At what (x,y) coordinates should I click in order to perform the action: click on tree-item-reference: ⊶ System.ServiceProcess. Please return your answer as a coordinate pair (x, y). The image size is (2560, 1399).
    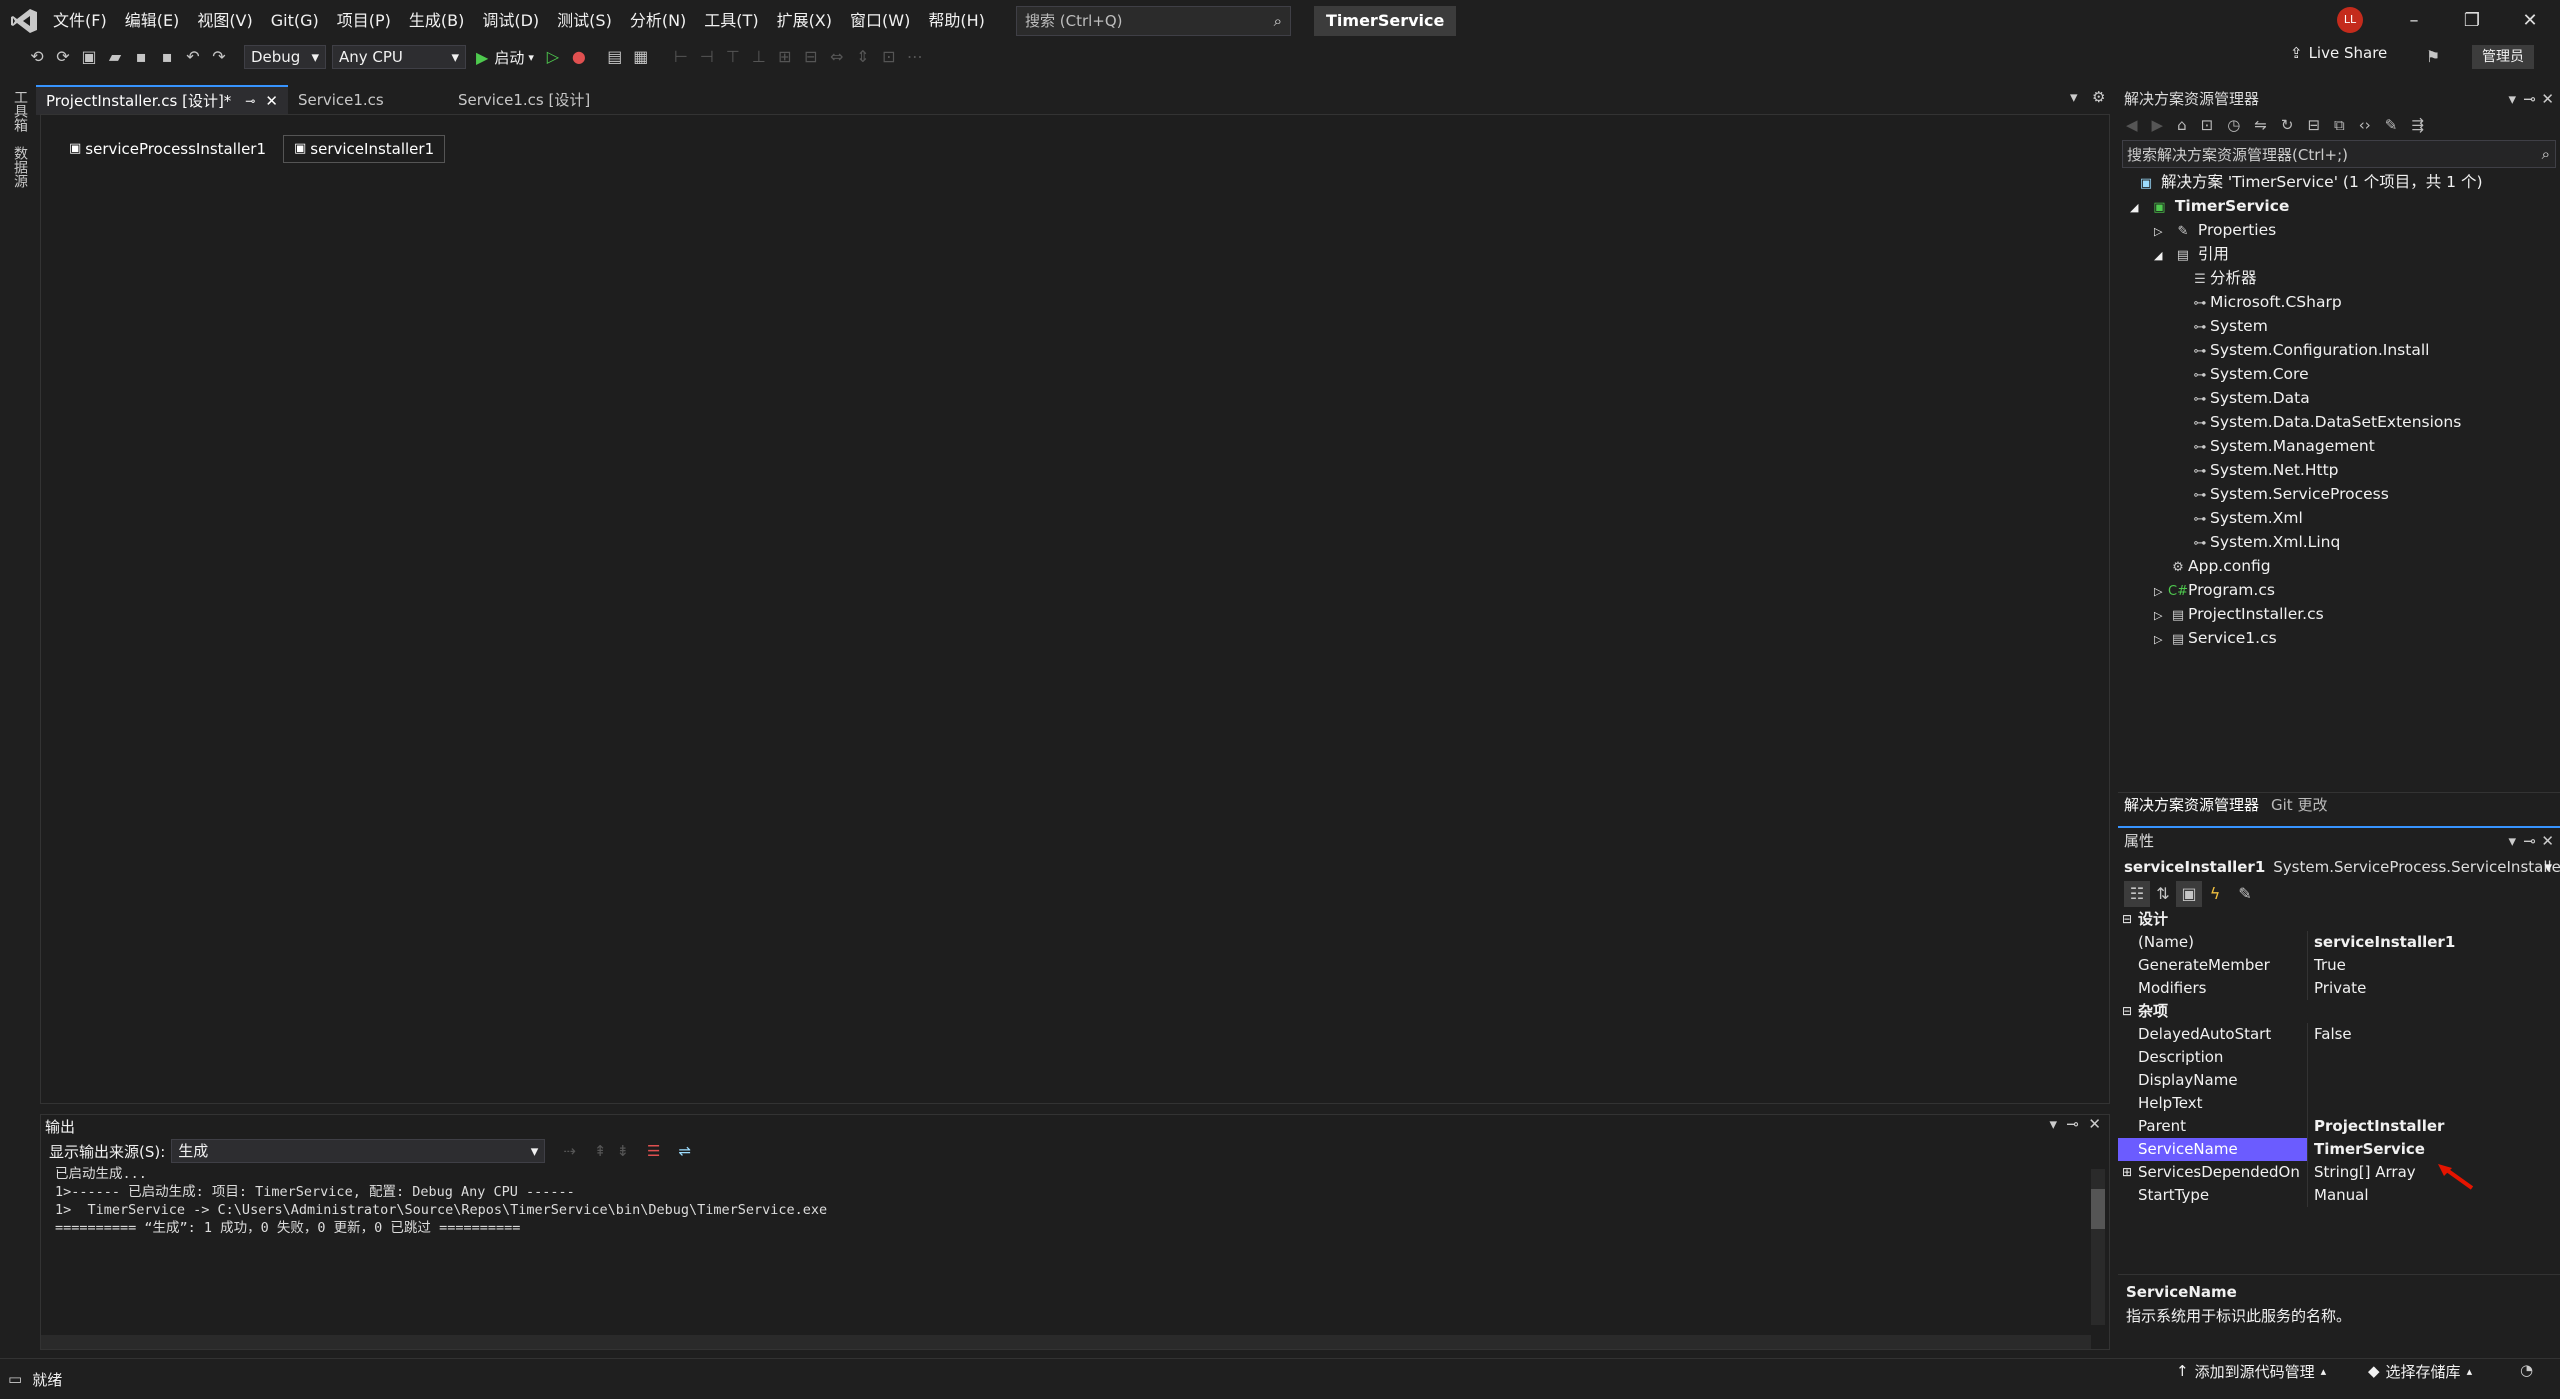
    Looking at the image, I should click on (2339, 494).